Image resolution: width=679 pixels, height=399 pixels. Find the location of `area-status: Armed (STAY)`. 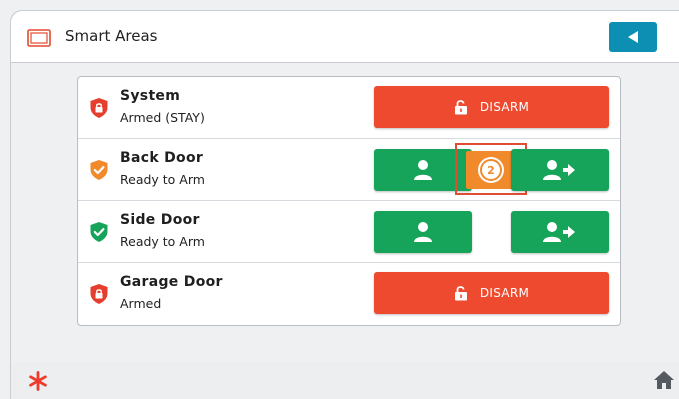

area-status: Armed (STAY) is located at coordinates (162, 117).